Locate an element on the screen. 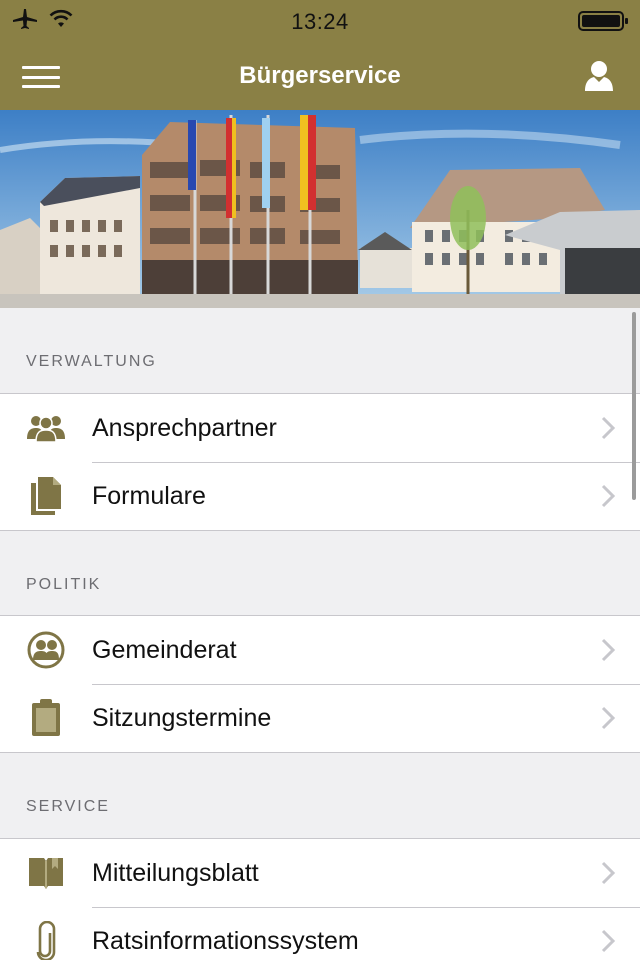  page-title: Bürgerservice is located at coordinates (320, 75).